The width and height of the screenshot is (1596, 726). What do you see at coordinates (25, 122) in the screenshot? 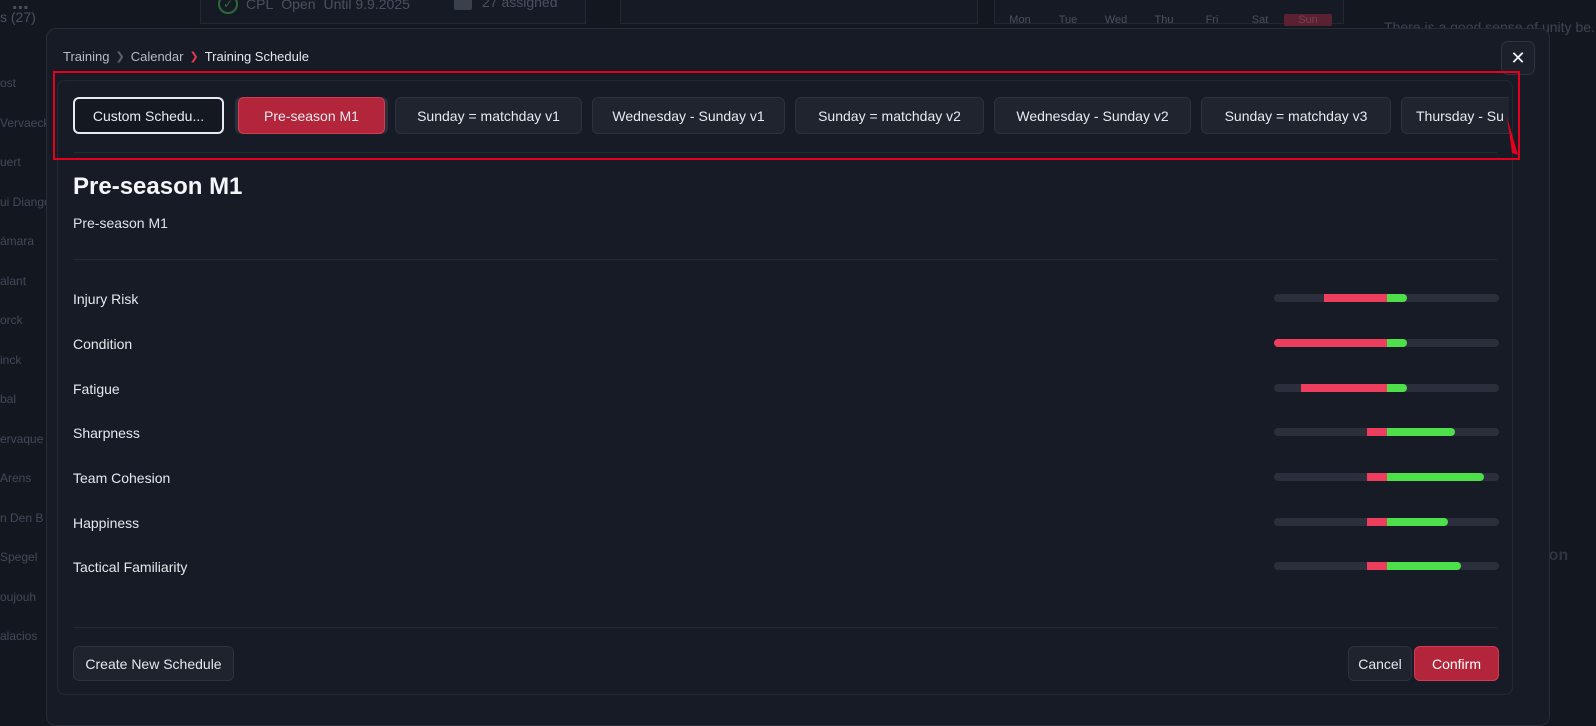
I see `bg-player-name: Vervaeck` at bounding box center [25, 122].